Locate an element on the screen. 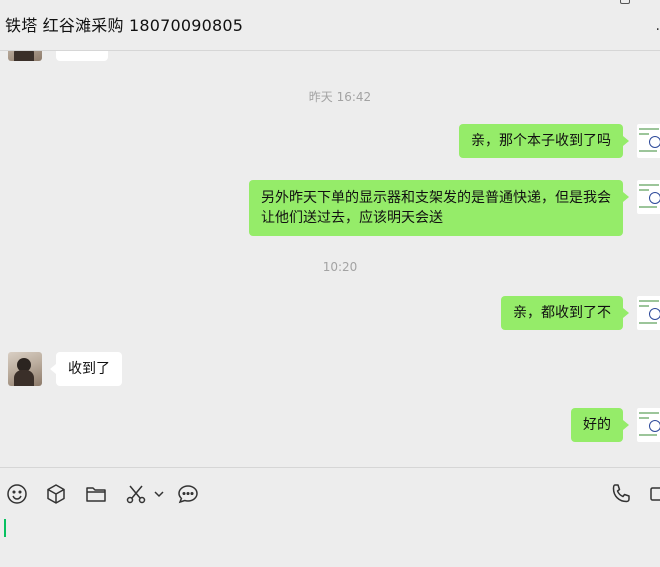 The height and width of the screenshot is (567, 660). window-control-icon is located at coordinates (625, 2).